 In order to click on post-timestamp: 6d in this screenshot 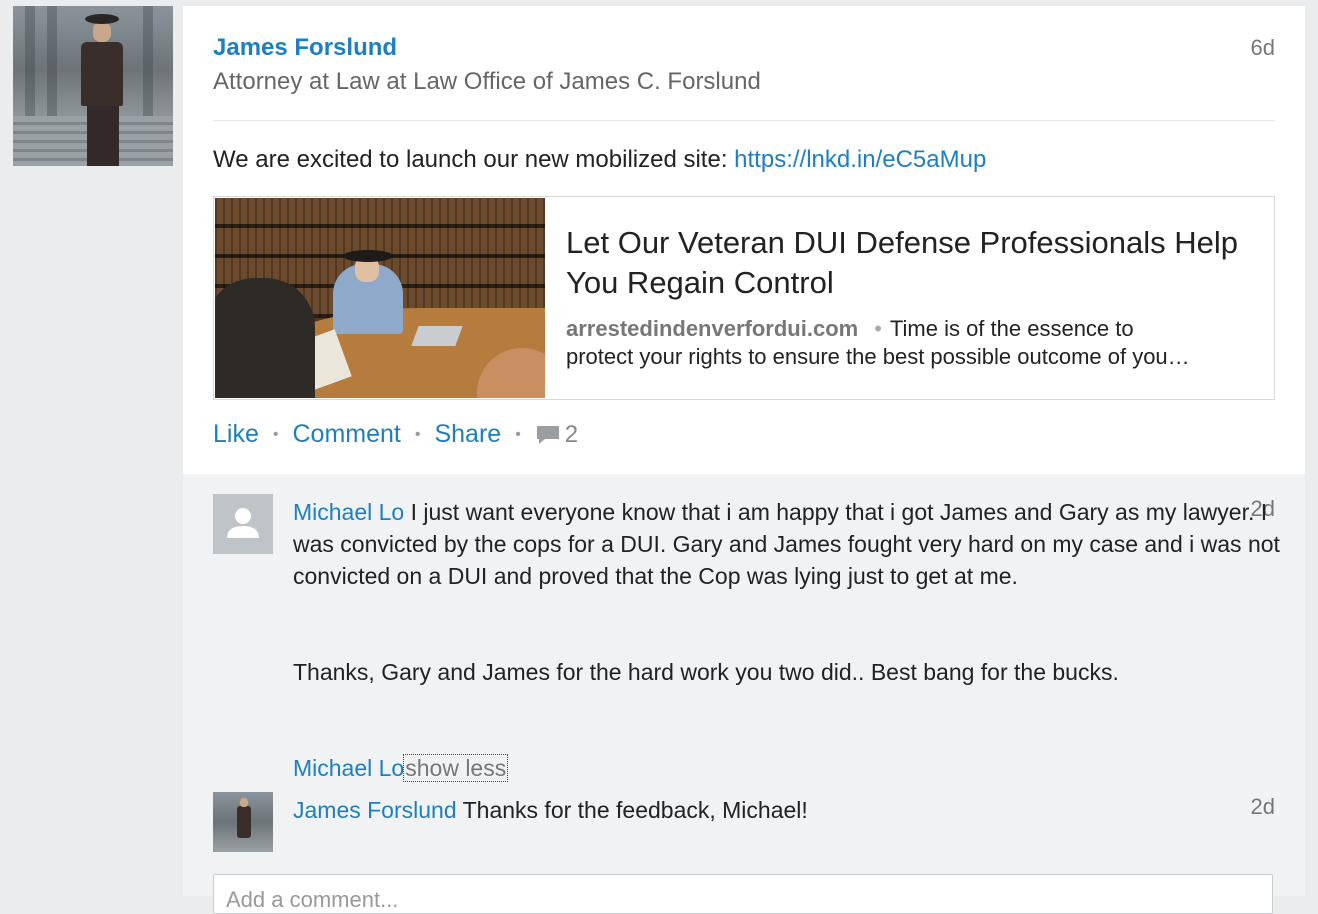, I will do `click(1262, 47)`.